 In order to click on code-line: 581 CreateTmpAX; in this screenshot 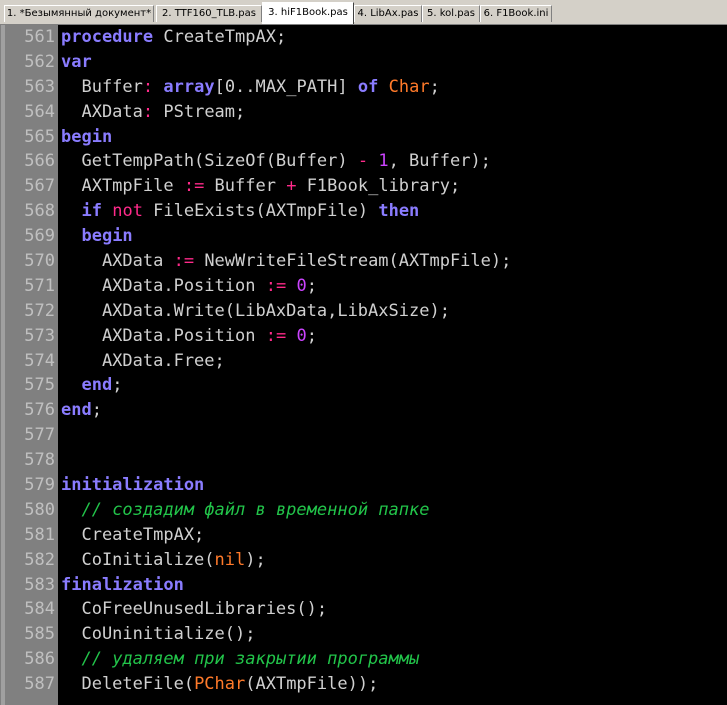, I will do `click(363, 535)`.